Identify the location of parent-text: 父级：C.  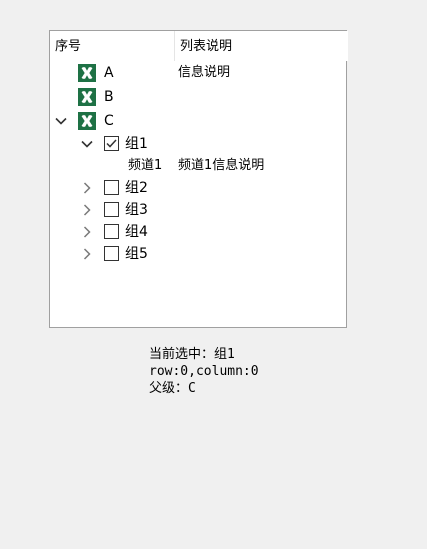
(172, 388).